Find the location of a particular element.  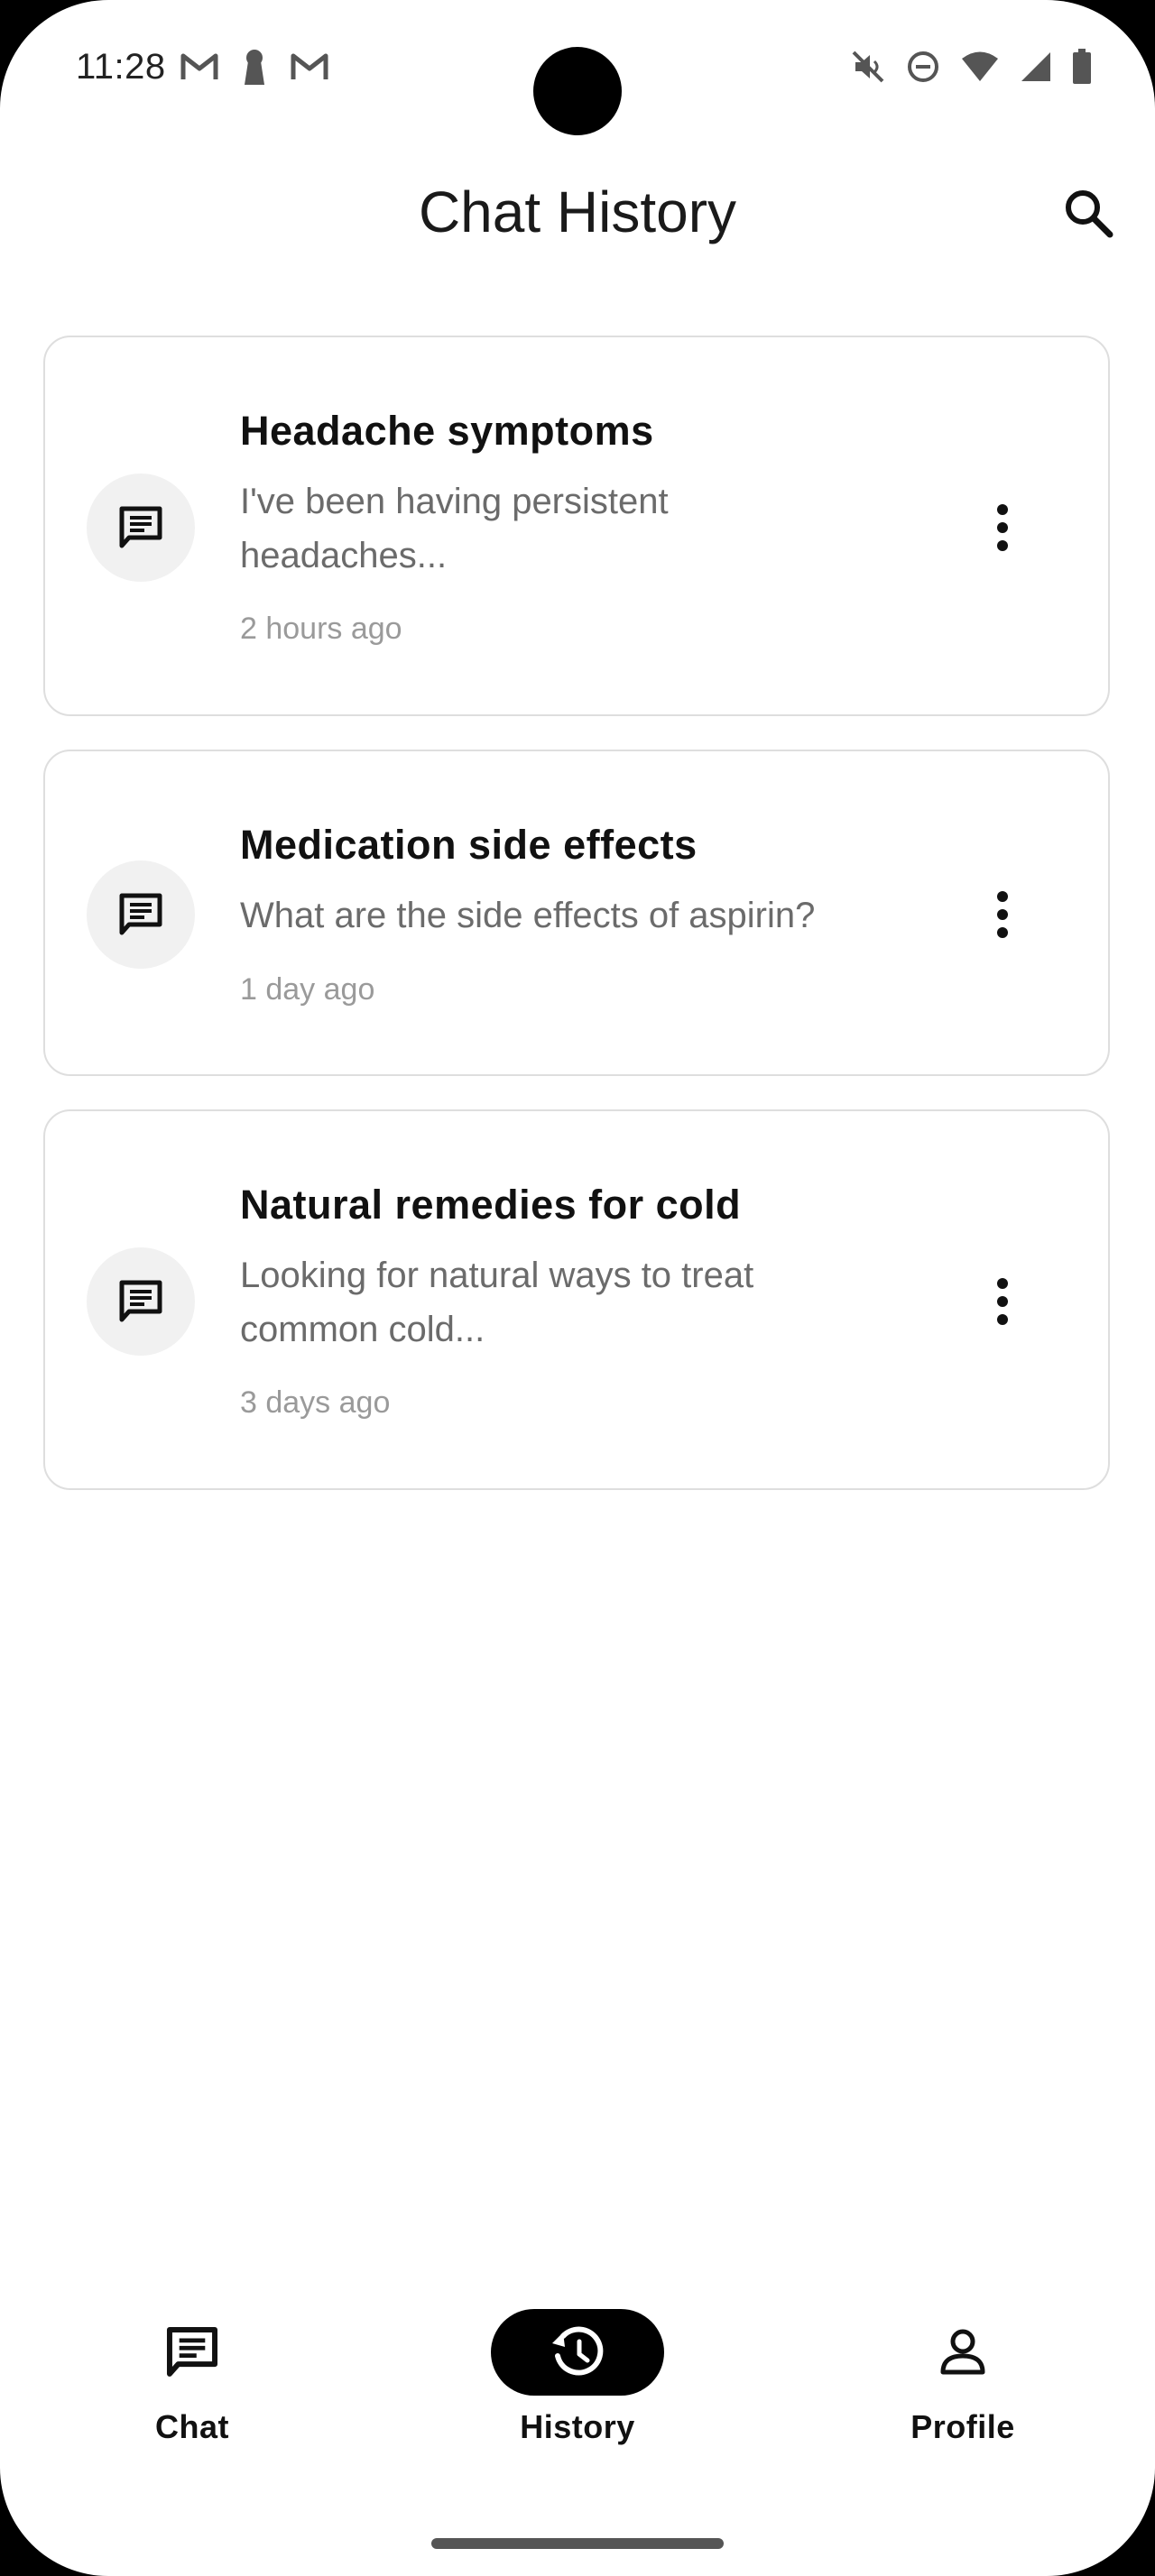

status-bar: 11:28 is located at coordinates (577, 68).